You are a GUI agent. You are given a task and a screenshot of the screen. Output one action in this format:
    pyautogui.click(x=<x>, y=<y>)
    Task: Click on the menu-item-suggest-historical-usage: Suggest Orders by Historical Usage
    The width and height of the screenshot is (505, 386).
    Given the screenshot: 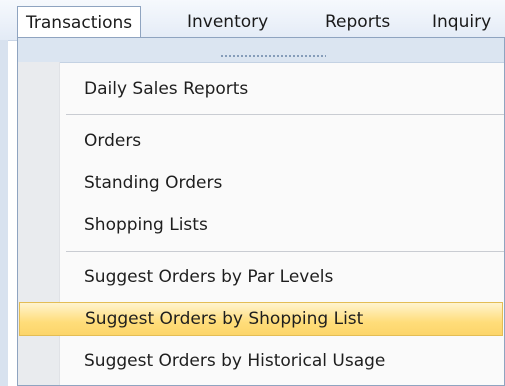 What is the action you would take?
    pyautogui.click(x=261, y=361)
    